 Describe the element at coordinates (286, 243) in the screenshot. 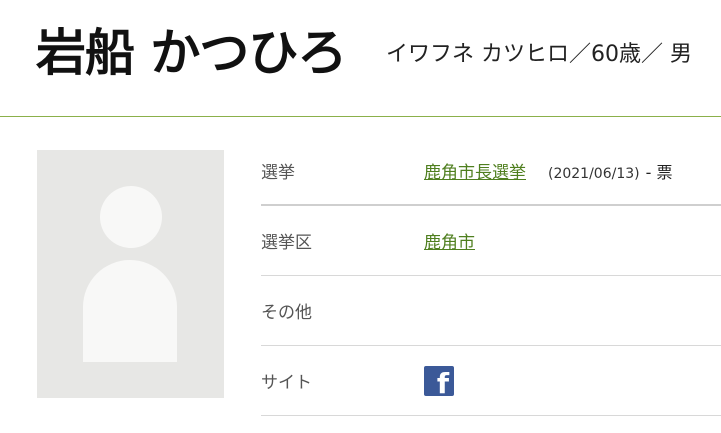

I see `district-label: 選挙区` at that location.